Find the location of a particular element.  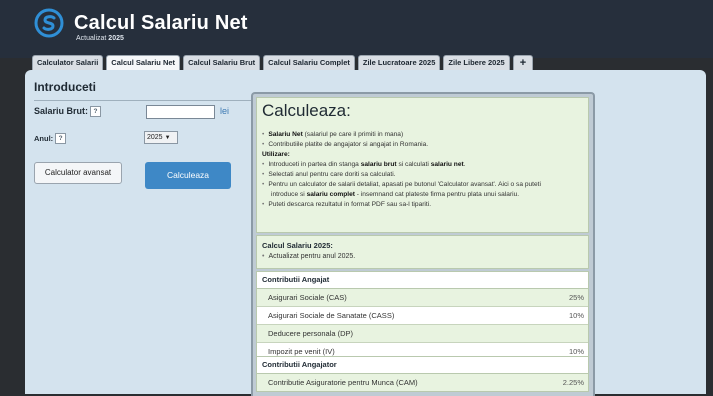

table-row: Asigurari Sociale (CAS) 25% is located at coordinates (422, 298).